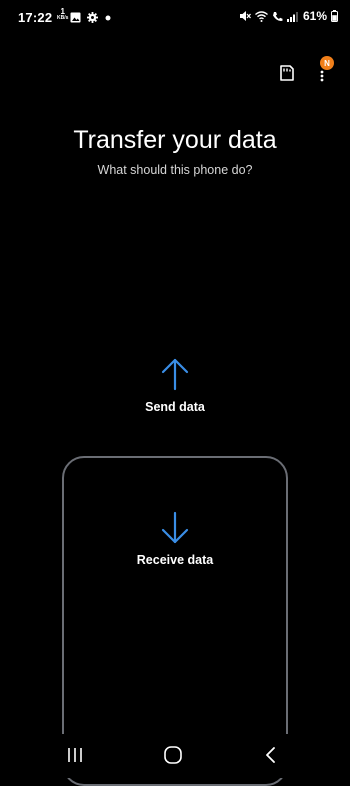 The image size is (350, 786). What do you see at coordinates (175, 560) in the screenshot?
I see `receive-data-label: Receive data` at bounding box center [175, 560].